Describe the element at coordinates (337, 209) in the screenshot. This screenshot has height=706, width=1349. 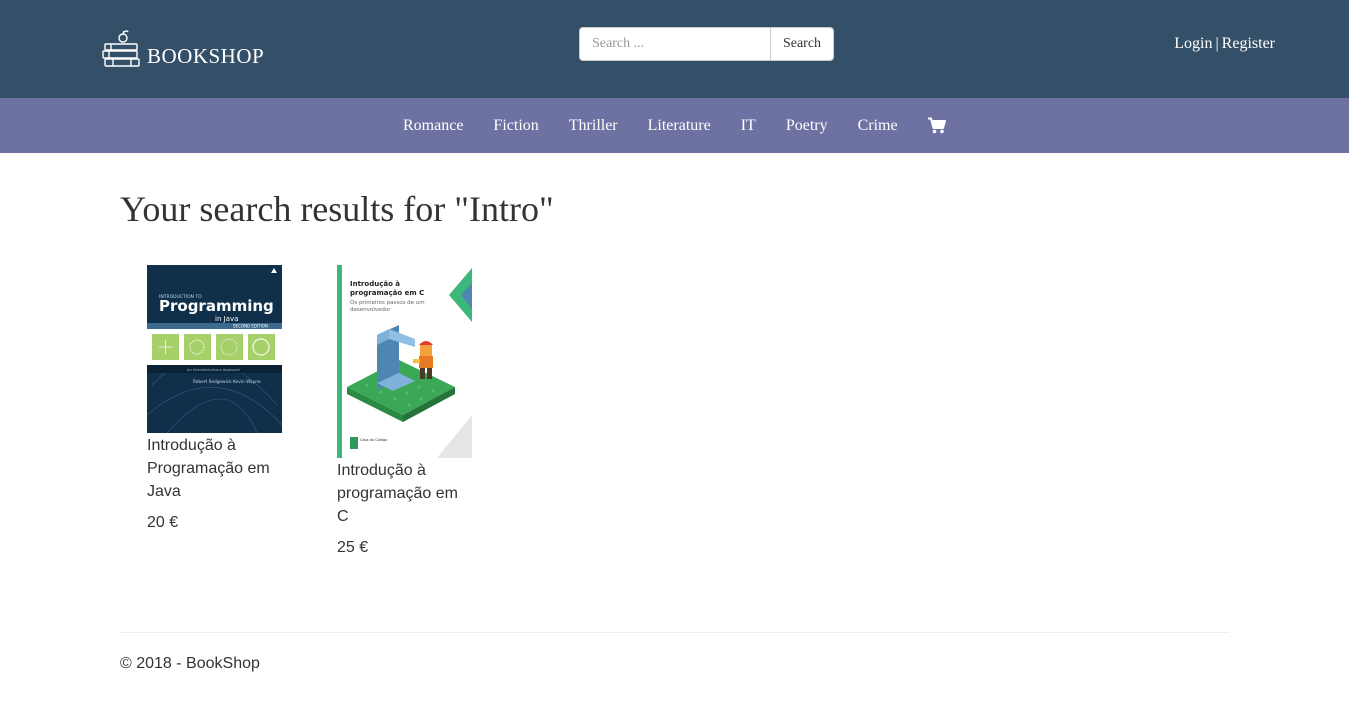
I see `search-results-title: Your search results for "Intro"` at that location.